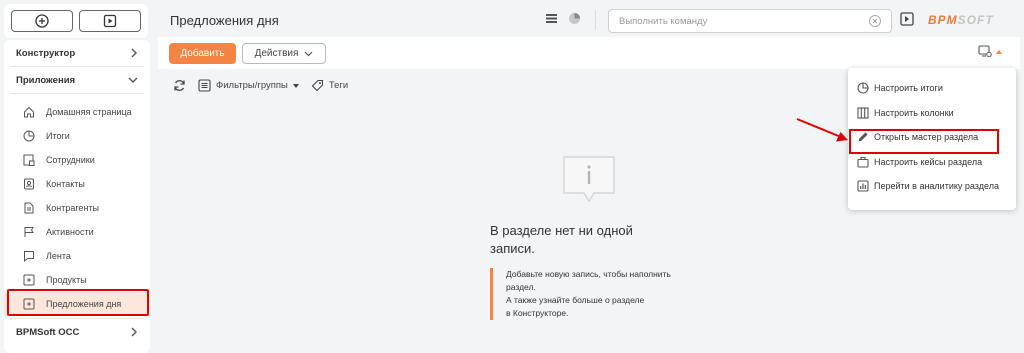 The height and width of the screenshot is (353, 1024). What do you see at coordinates (588, 274) in the screenshot?
I see `empty-state-line: Добавьте новую запись, чтобы наполнить` at bounding box center [588, 274].